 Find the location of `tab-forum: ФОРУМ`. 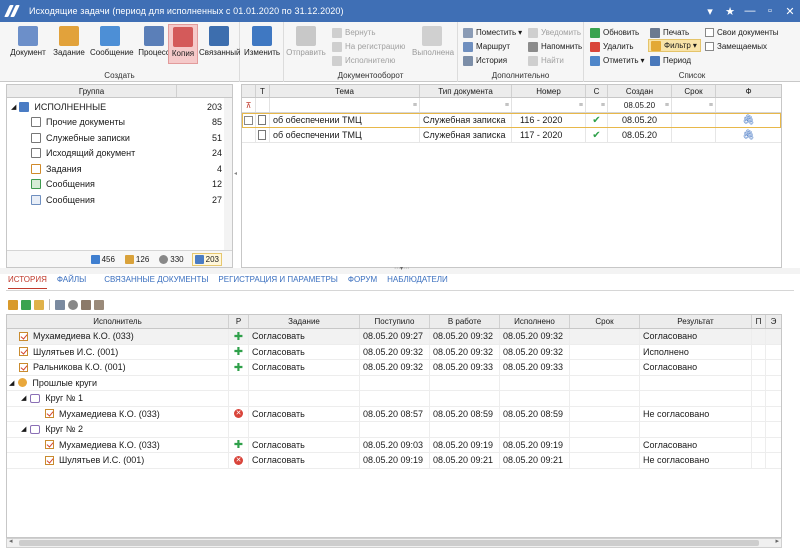

tab-forum: ФОРУМ is located at coordinates (362, 282).